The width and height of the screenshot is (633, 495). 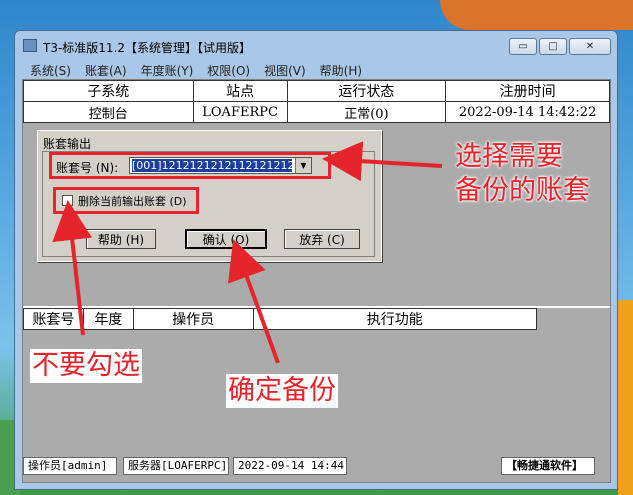 I want to click on annotation-select-account: 选择需要 备份的账套, so click(x=522, y=174).